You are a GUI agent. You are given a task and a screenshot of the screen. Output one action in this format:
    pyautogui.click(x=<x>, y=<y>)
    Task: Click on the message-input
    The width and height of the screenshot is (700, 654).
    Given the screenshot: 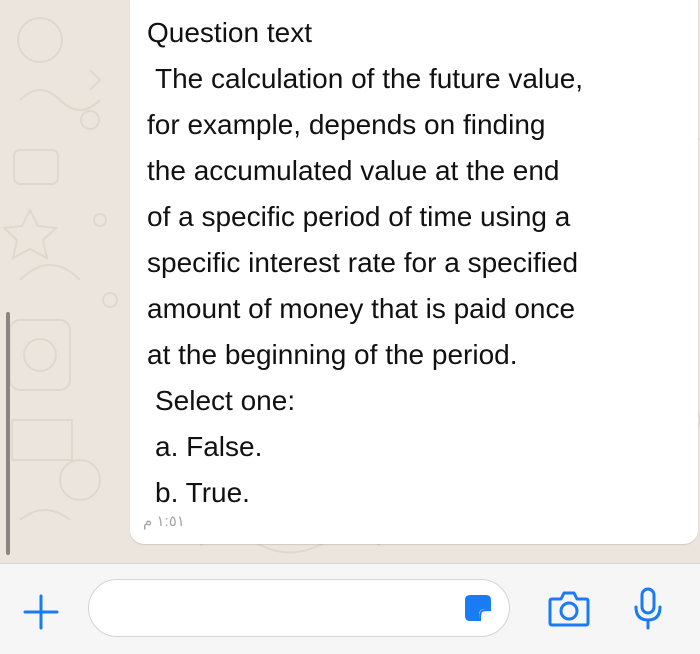 What is the action you would take?
    pyautogui.click(x=299, y=608)
    